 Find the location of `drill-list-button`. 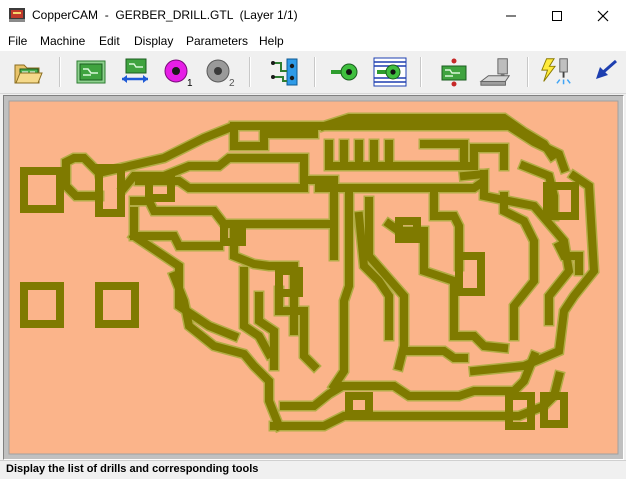

drill-list-button is located at coordinates (285, 72).